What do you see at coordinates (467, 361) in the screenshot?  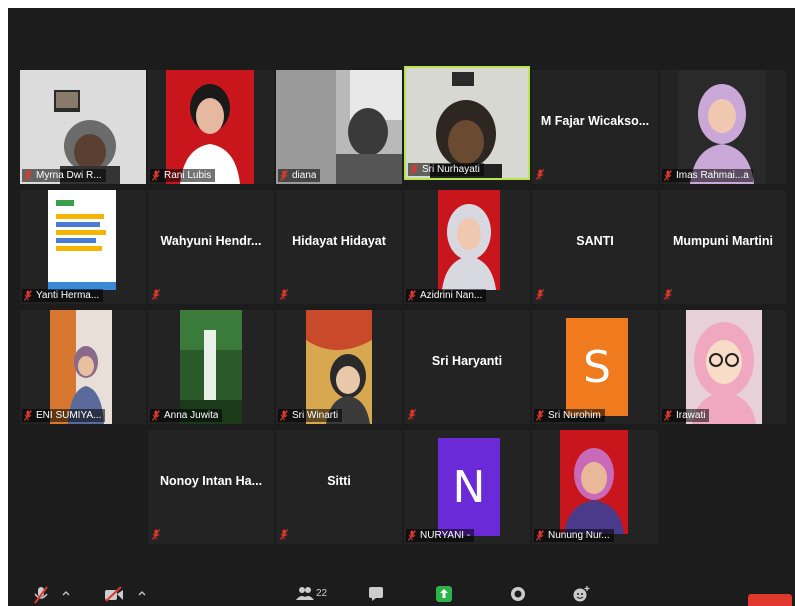 I see `participant-display-name: Sri Haryanti` at bounding box center [467, 361].